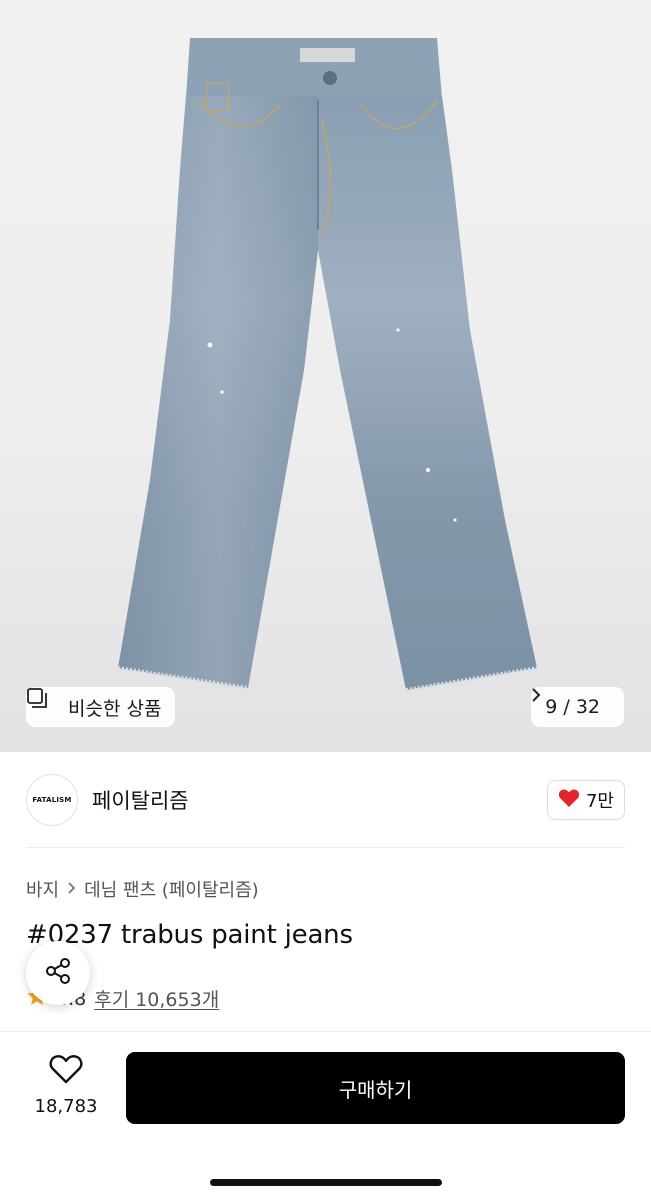 This screenshot has width=651, height=1200. I want to click on similar-products-label: 비슷한 상품, so click(115, 708).